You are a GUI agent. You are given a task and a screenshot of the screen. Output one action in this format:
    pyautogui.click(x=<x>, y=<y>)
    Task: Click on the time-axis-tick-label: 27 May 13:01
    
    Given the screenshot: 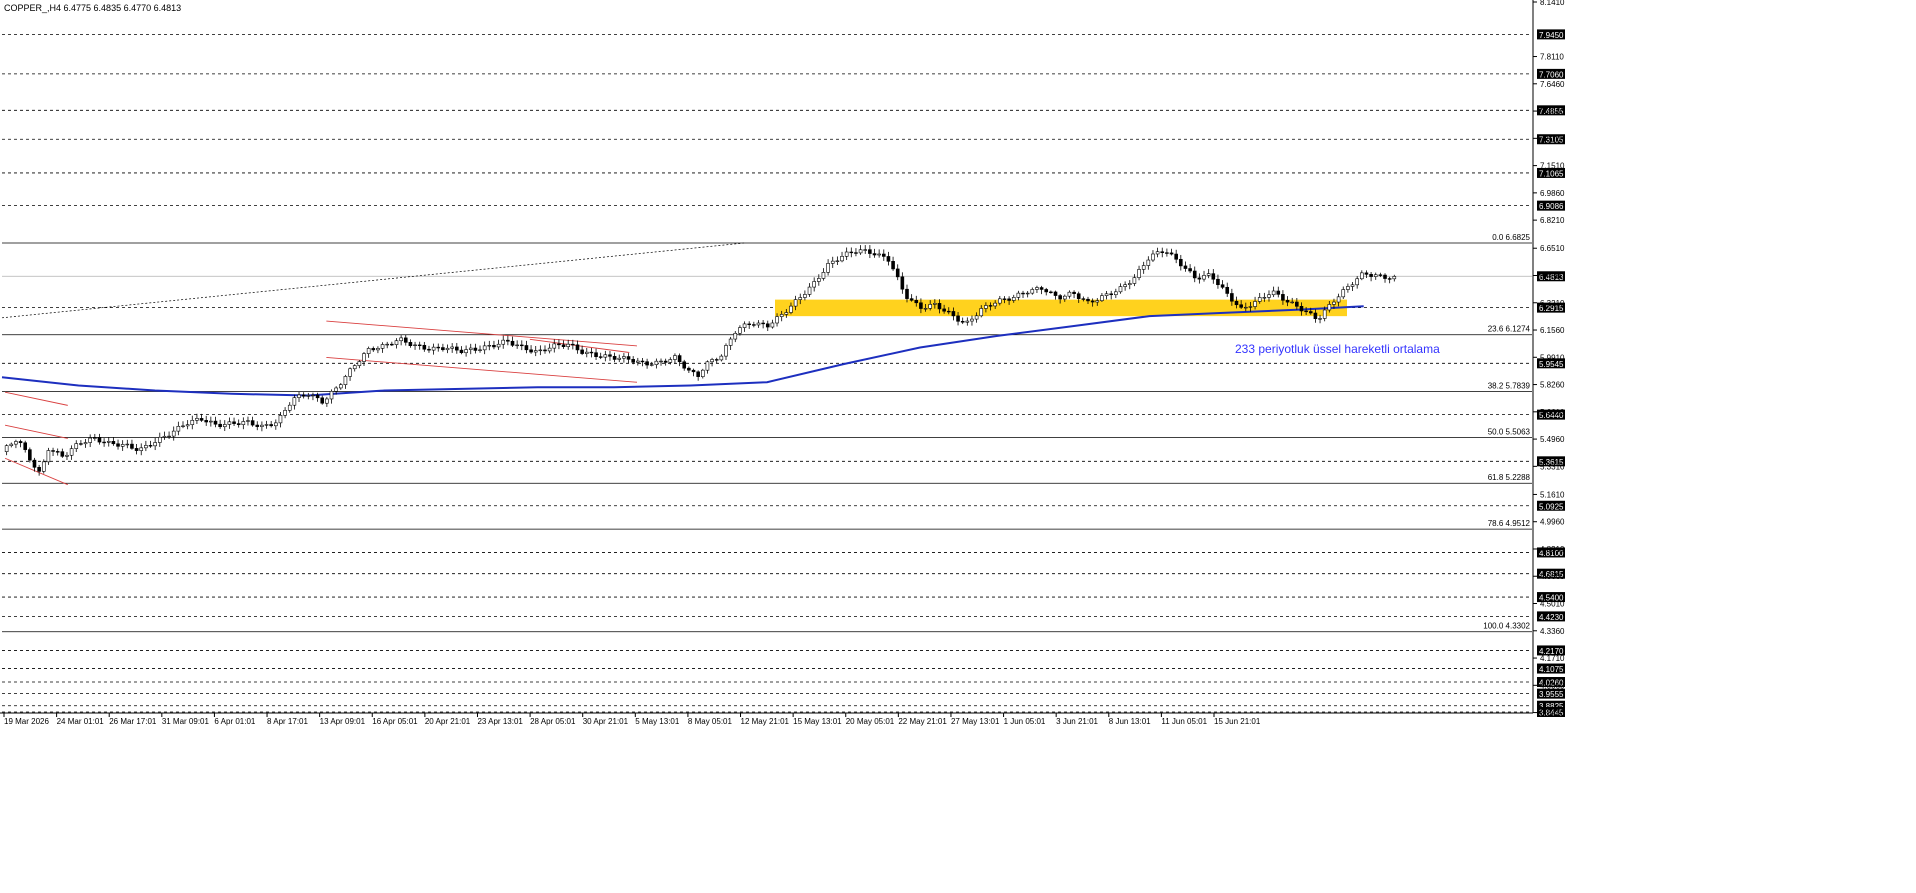 What is the action you would take?
    pyautogui.click(x=975, y=721)
    